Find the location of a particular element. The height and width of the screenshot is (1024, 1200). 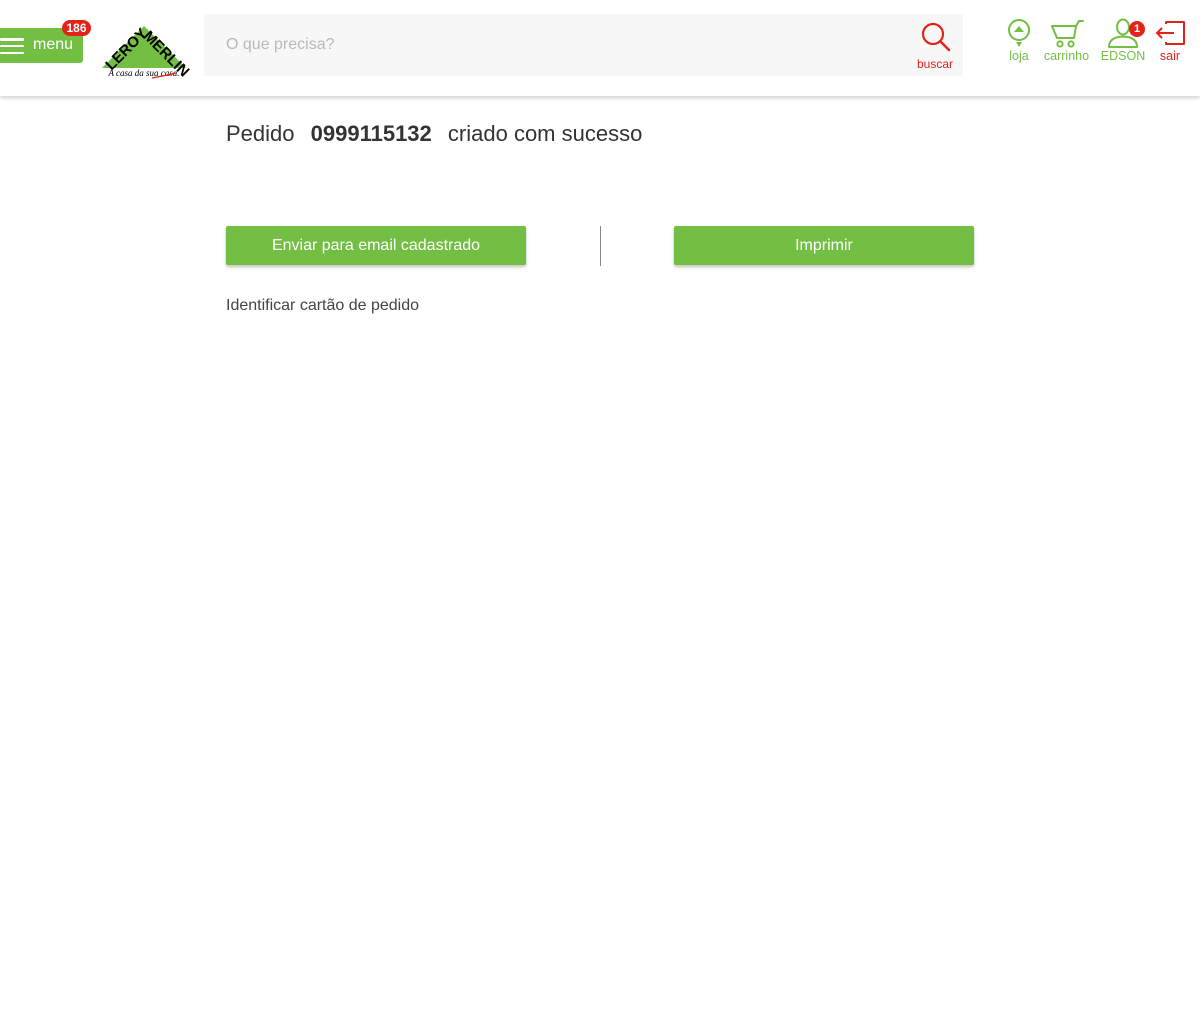

title-prefix: Pedido is located at coordinates (260, 133).